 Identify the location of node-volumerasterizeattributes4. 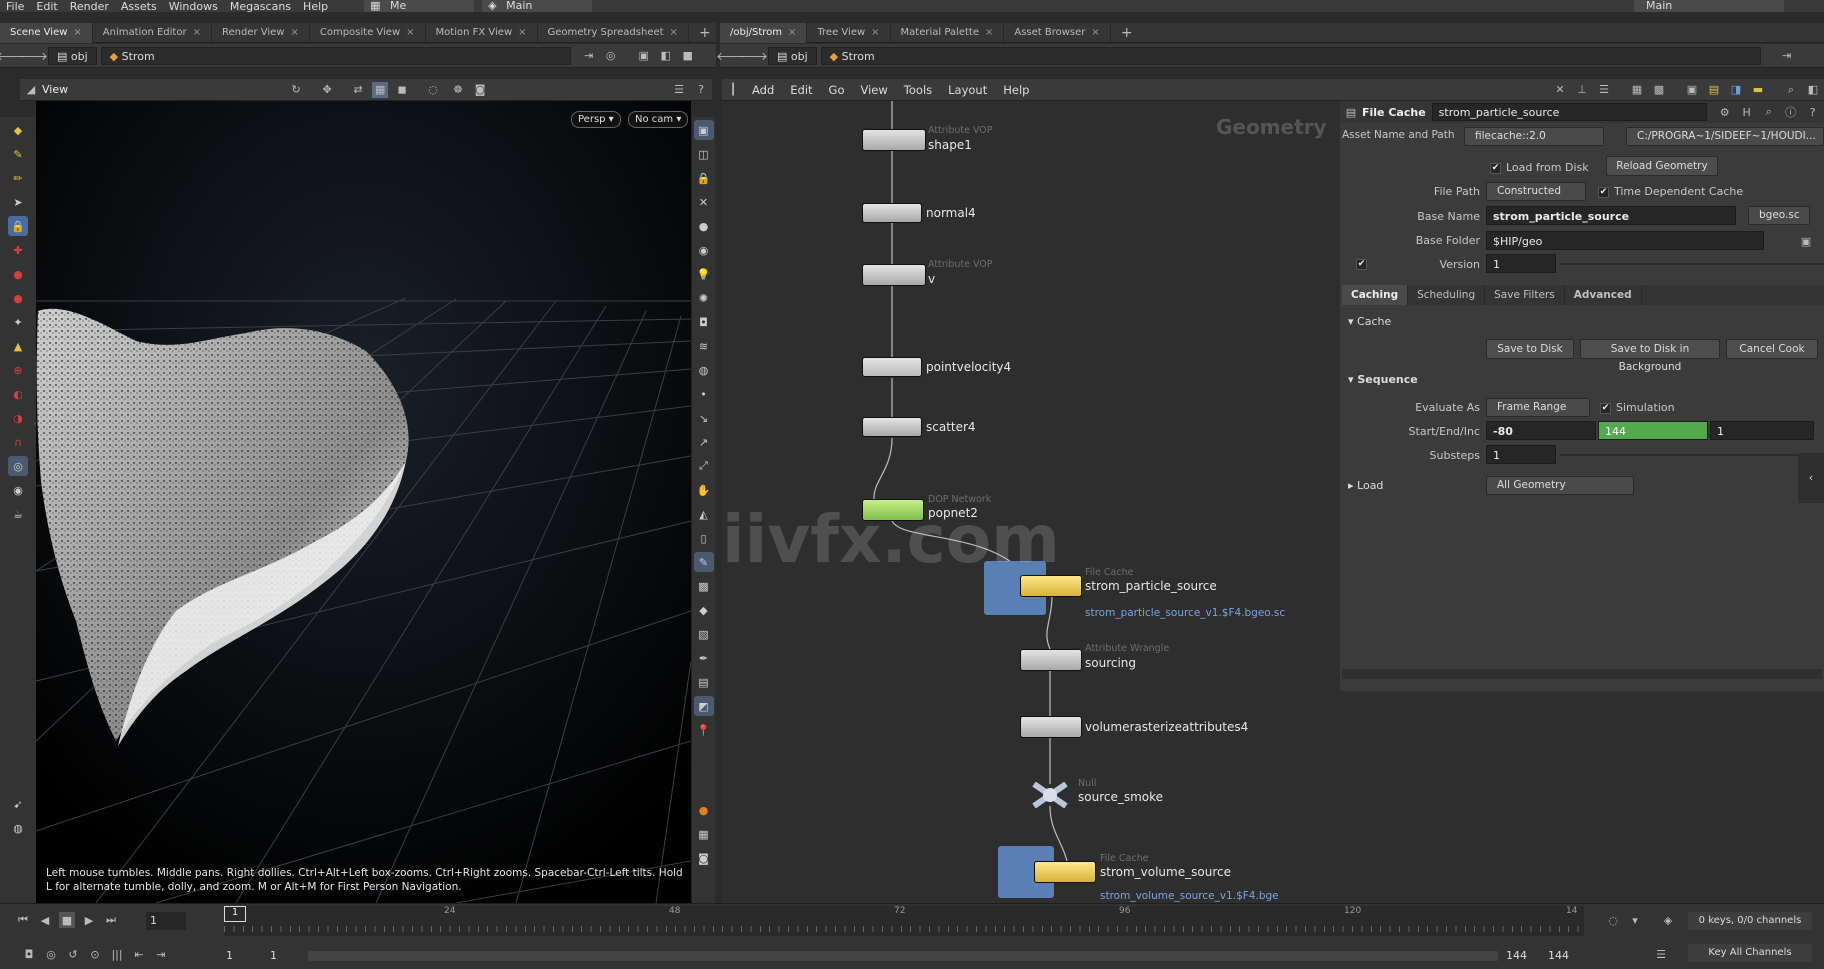
(1051, 727).